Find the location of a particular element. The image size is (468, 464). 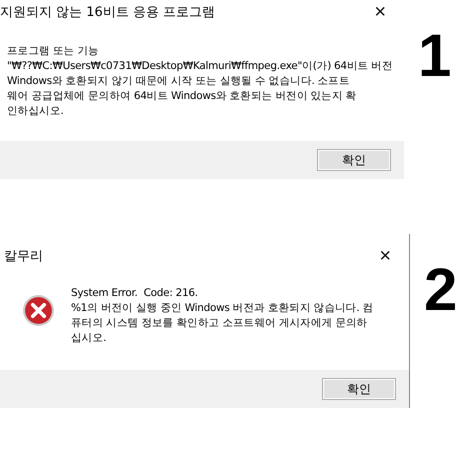

error-icon is located at coordinates (38, 310).